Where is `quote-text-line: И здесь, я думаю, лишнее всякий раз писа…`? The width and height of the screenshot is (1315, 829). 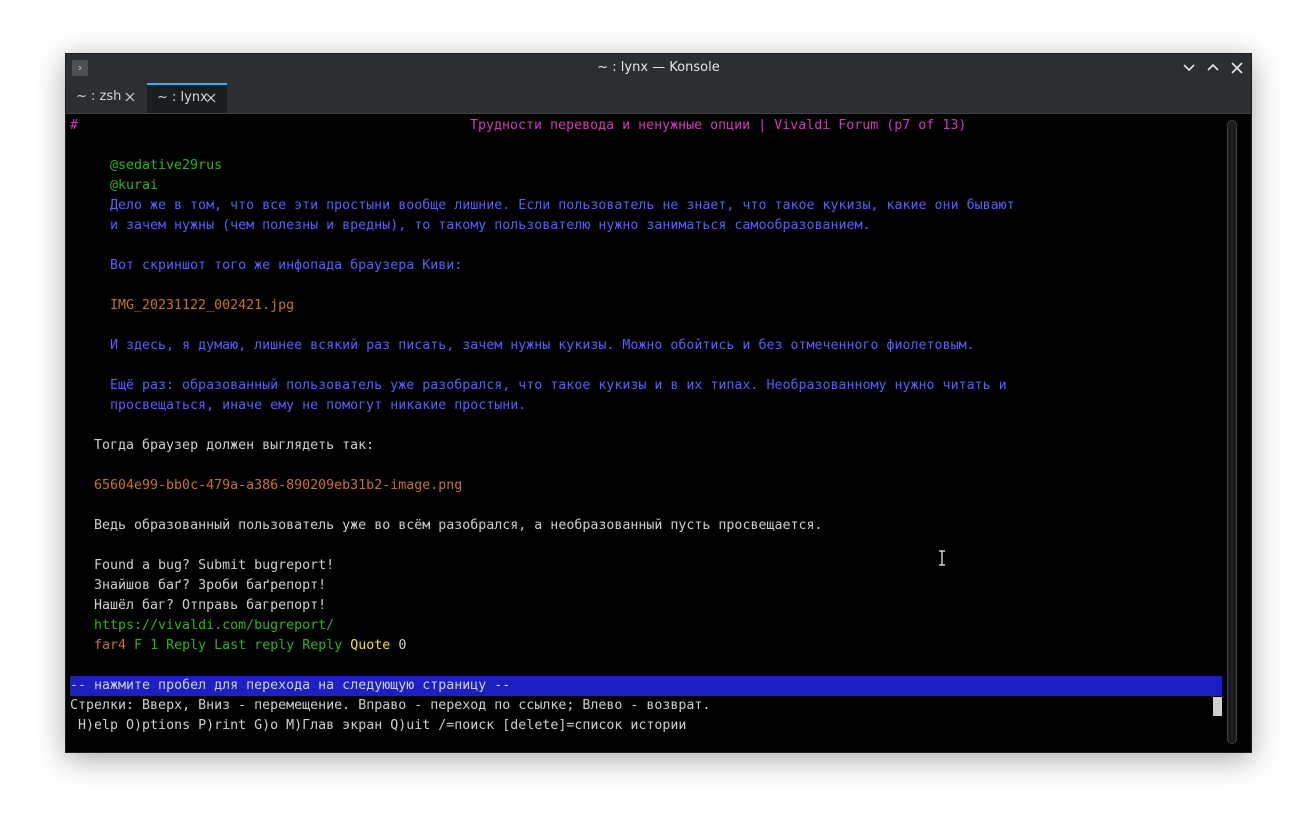 quote-text-line: И здесь, я думаю, лишнее всякий раз писа… is located at coordinates (542, 345).